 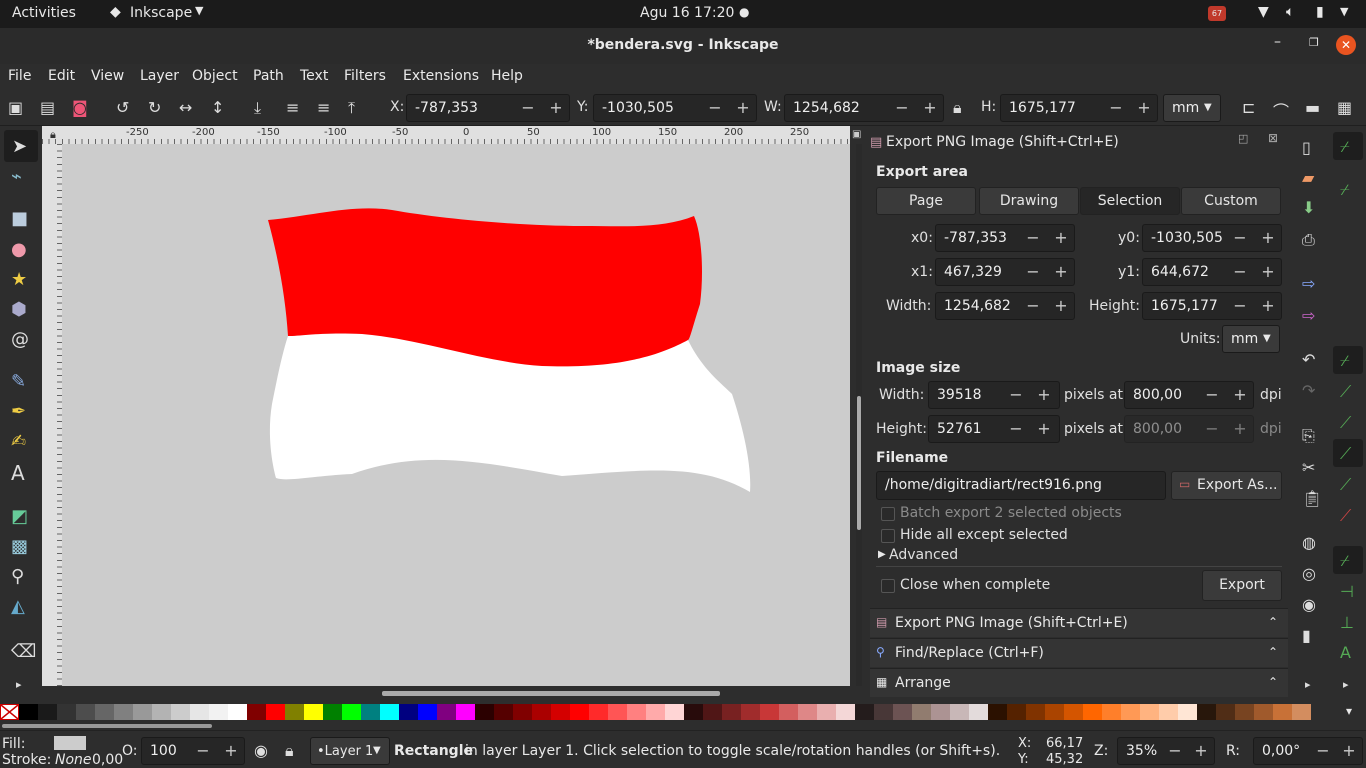 What do you see at coordinates (268, 76) in the screenshot?
I see `menu-path: Path` at bounding box center [268, 76].